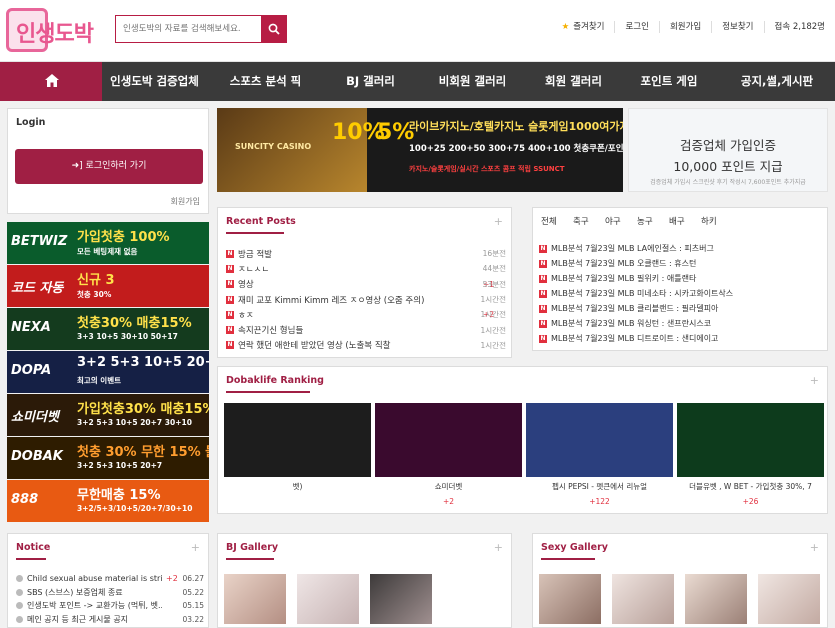 The height and width of the screenshot is (628, 835). What do you see at coordinates (265, 81) in the screenshot?
I see `nav-tab-sports: 스포츠 분석 픽` at bounding box center [265, 81].